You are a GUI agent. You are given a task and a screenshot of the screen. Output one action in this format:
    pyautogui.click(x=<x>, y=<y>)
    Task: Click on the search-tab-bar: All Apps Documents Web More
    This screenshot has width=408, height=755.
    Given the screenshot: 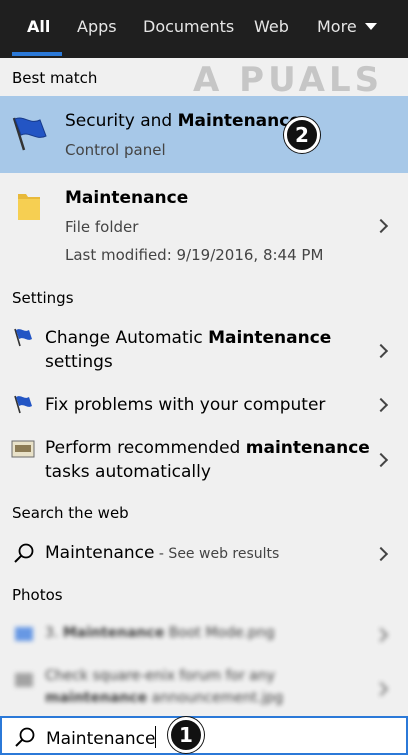 What is the action you would take?
    pyautogui.click(x=204, y=29)
    